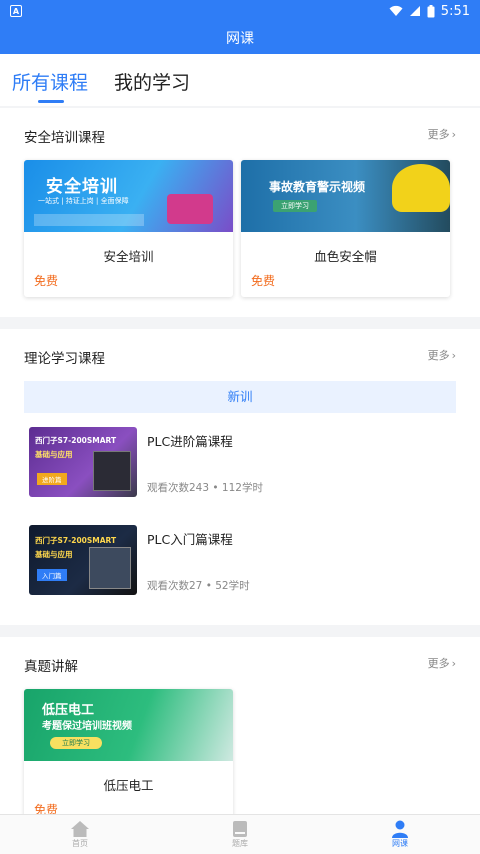  Describe the element at coordinates (82, 187) in the screenshot. I see `thumbnail-title: 安全培训` at that location.